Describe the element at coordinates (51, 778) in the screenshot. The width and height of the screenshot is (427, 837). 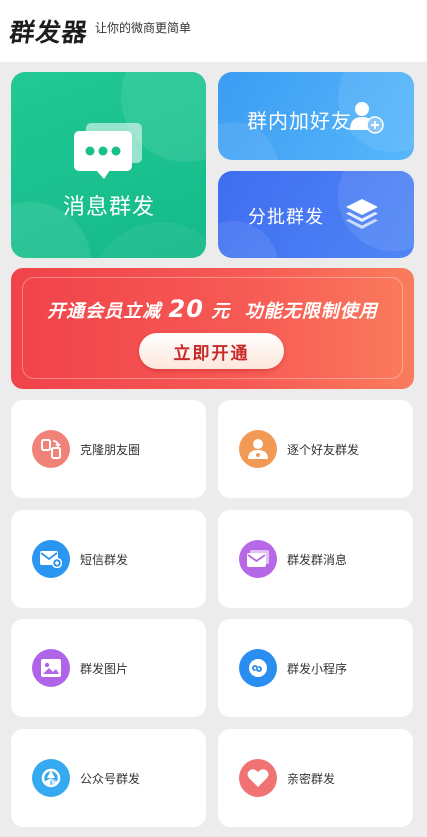
I see `official-account-icon` at that location.